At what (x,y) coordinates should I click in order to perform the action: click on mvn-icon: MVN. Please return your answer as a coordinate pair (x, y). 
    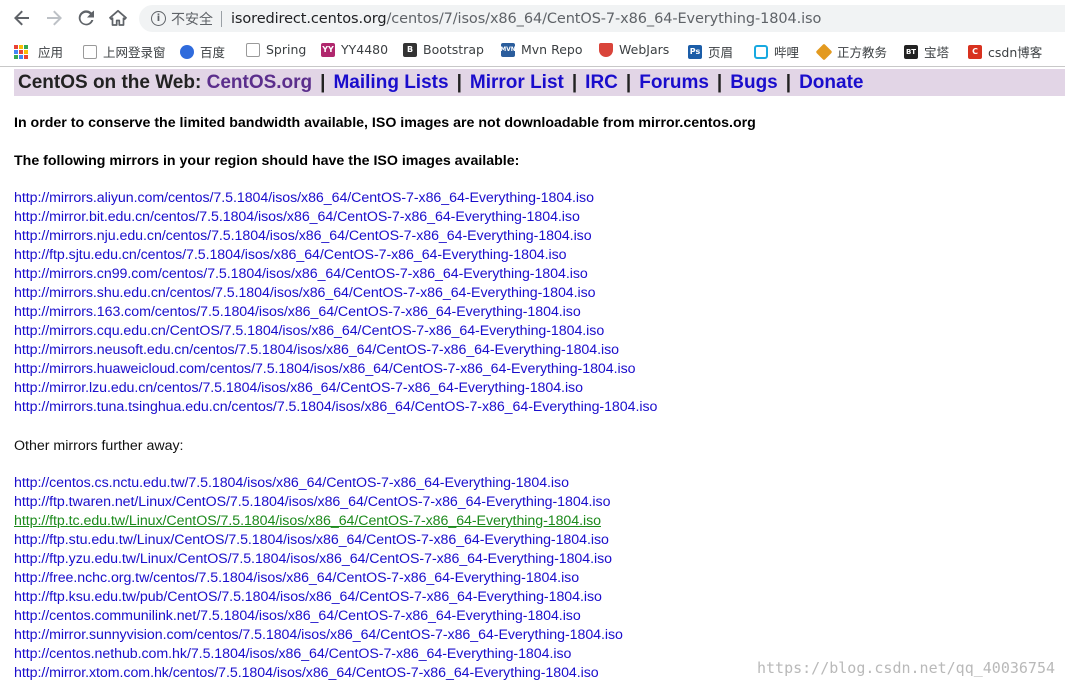
    Looking at the image, I should click on (508, 49).